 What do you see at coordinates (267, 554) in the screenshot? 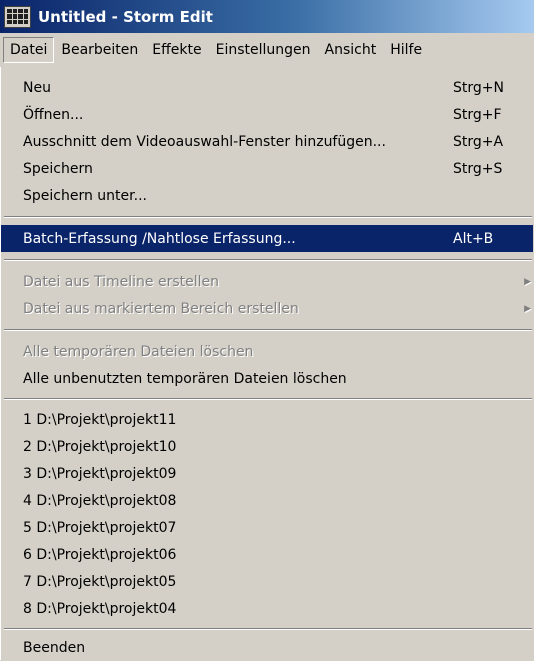
I see `recent-file-item: 6 D:\Projekt\projekt06` at bounding box center [267, 554].